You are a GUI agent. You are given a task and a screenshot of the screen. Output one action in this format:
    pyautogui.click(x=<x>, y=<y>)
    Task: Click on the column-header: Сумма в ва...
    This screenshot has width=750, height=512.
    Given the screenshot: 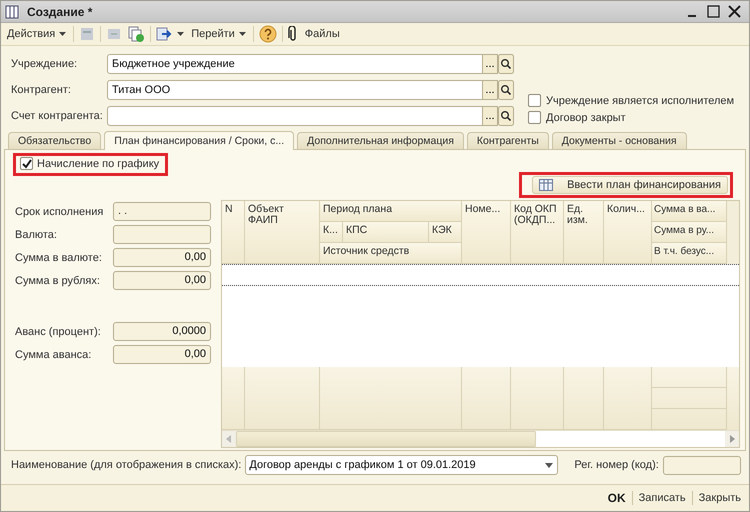 What is the action you would take?
    pyautogui.click(x=689, y=211)
    